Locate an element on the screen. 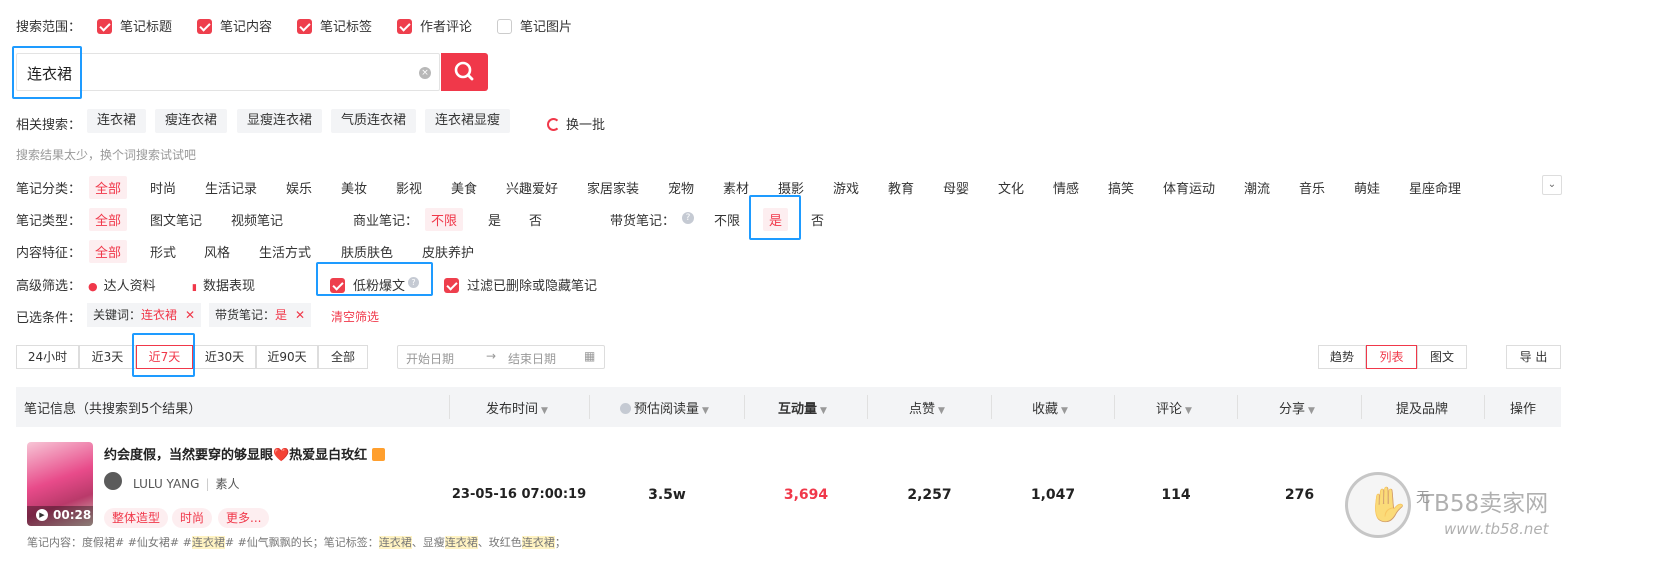  avatar is located at coordinates (113, 481).